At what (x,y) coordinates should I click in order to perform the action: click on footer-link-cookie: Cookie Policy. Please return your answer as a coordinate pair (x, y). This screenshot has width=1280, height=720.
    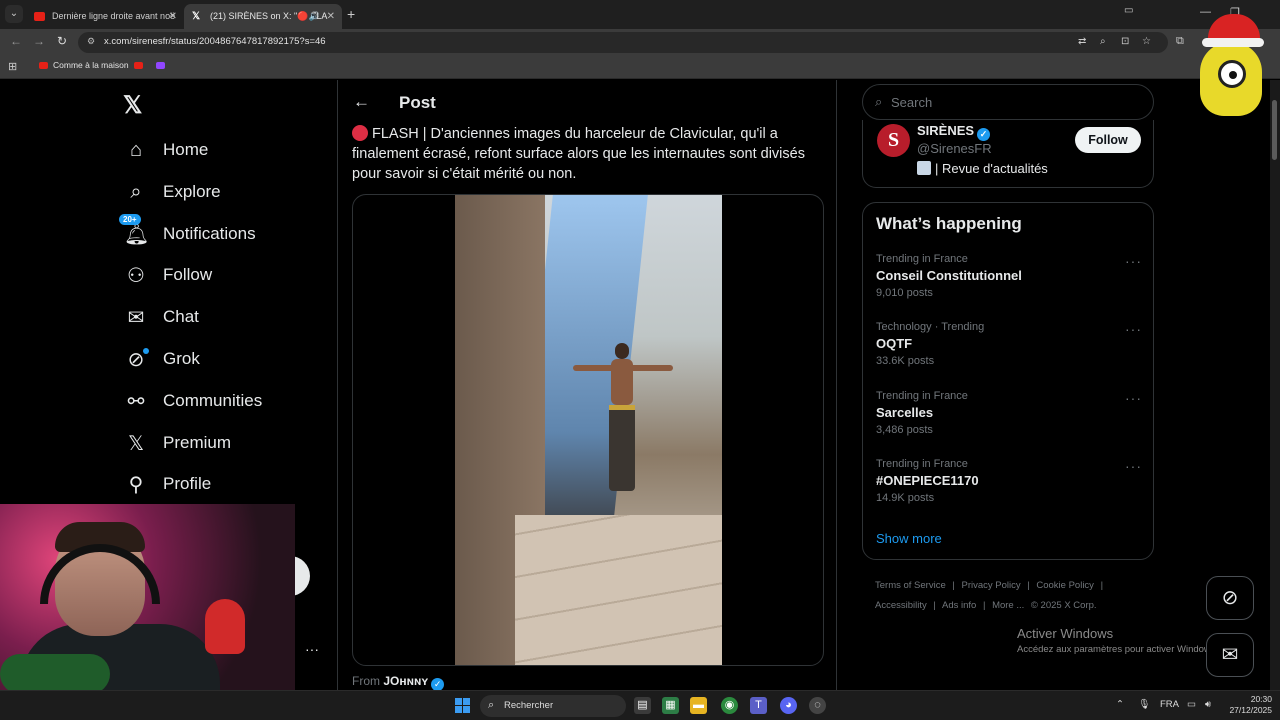
    Looking at the image, I should click on (1065, 585).